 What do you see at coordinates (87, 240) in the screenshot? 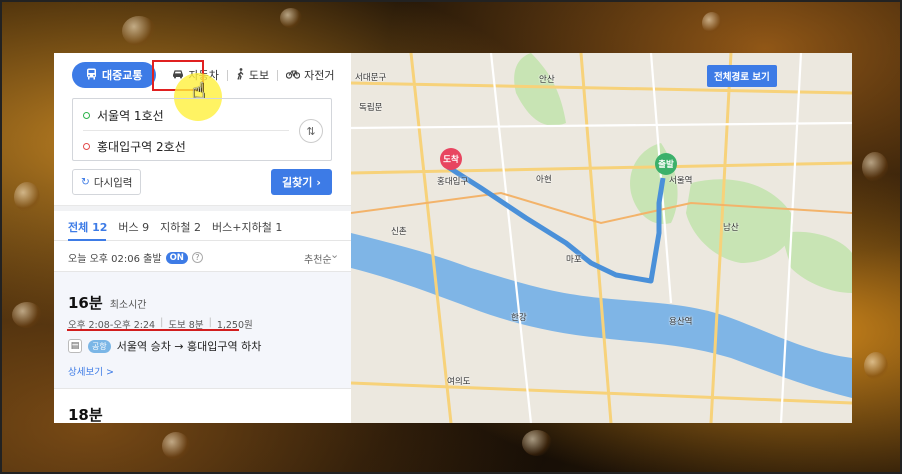
I see `active-tab-indicator` at bounding box center [87, 240].